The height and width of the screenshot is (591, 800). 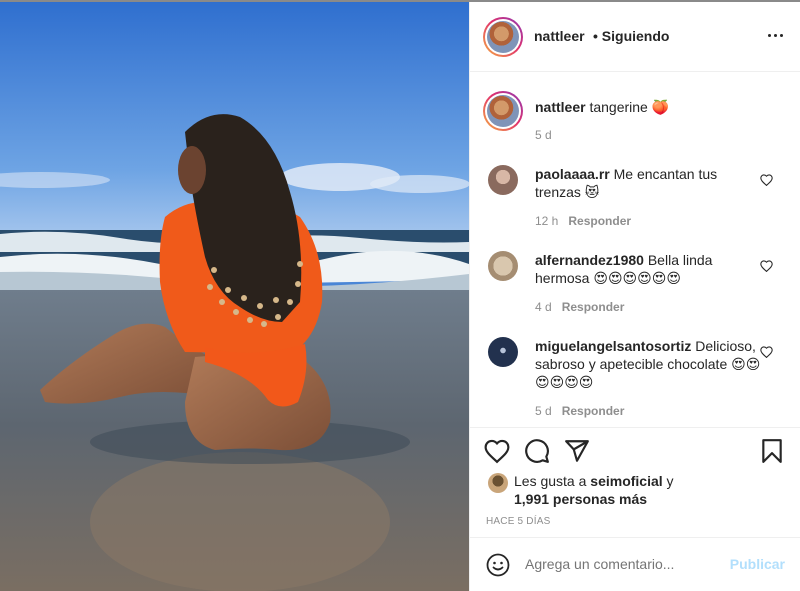 What do you see at coordinates (543, 135) in the screenshot?
I see `caption-timestamp: 5 d` at bounding box center [543, 135].